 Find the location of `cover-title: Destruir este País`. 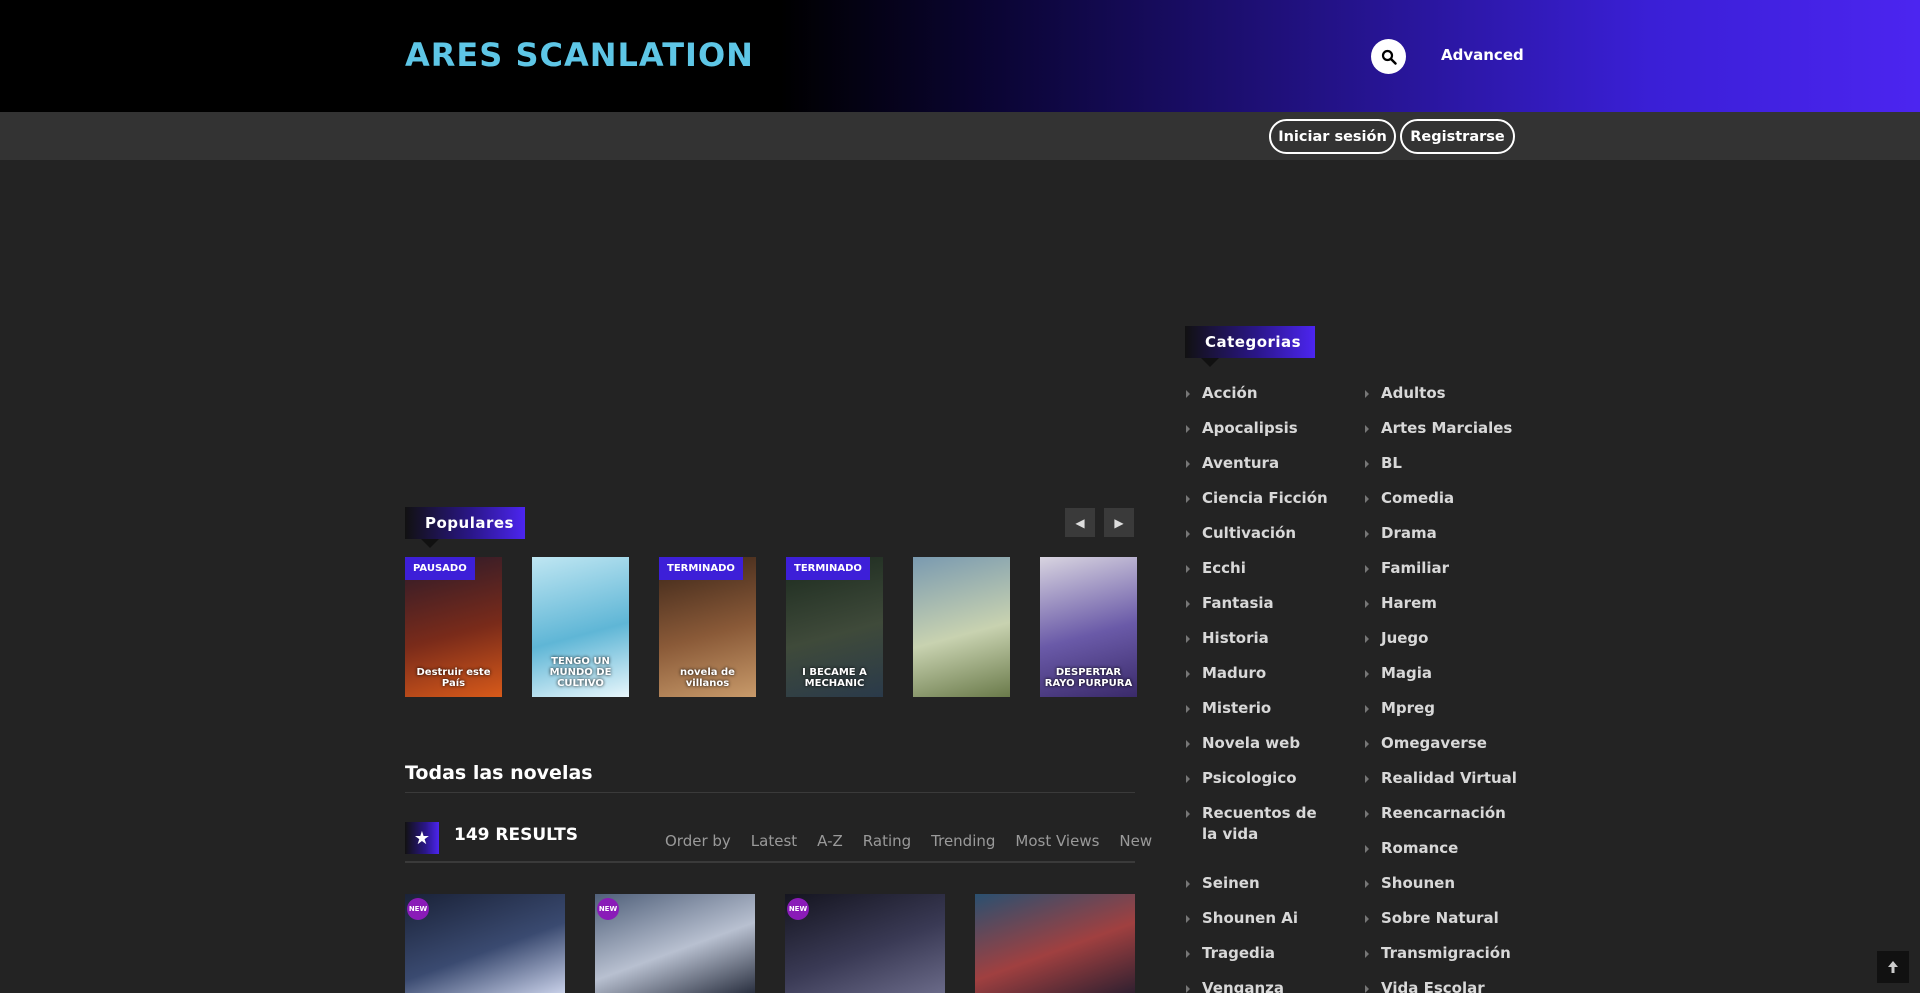

cover-title: Destruir este País is located at coordinates (453, 678).